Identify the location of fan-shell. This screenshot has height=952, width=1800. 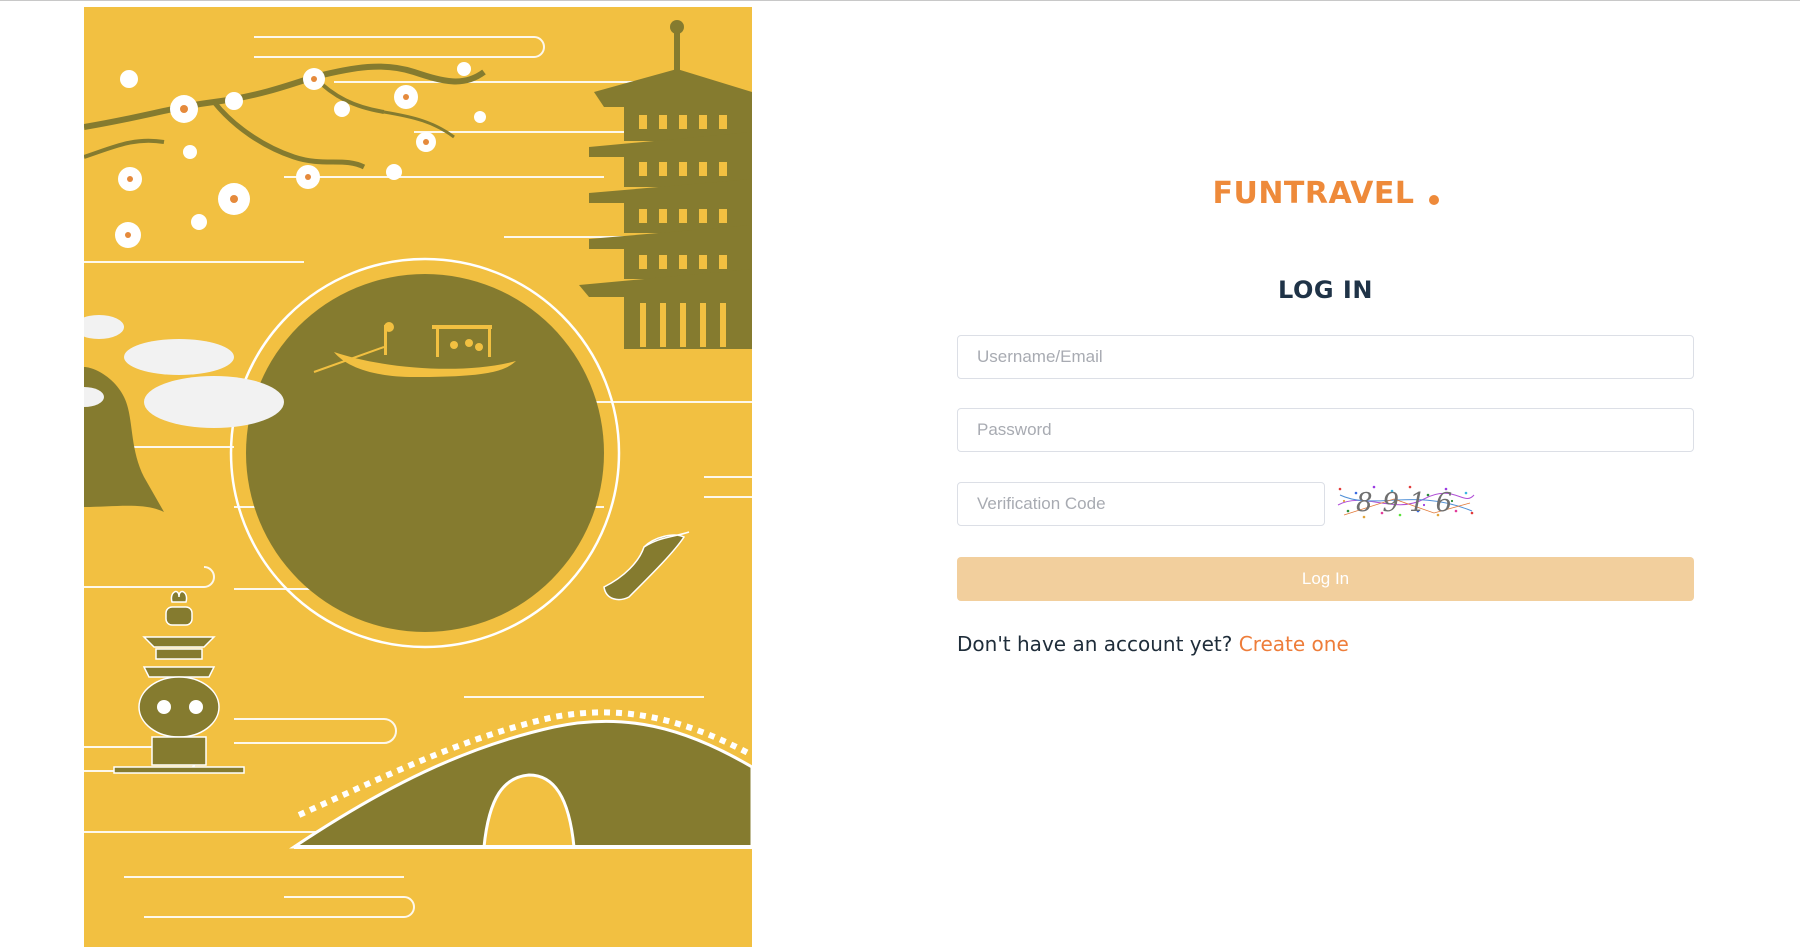
(646, 566).